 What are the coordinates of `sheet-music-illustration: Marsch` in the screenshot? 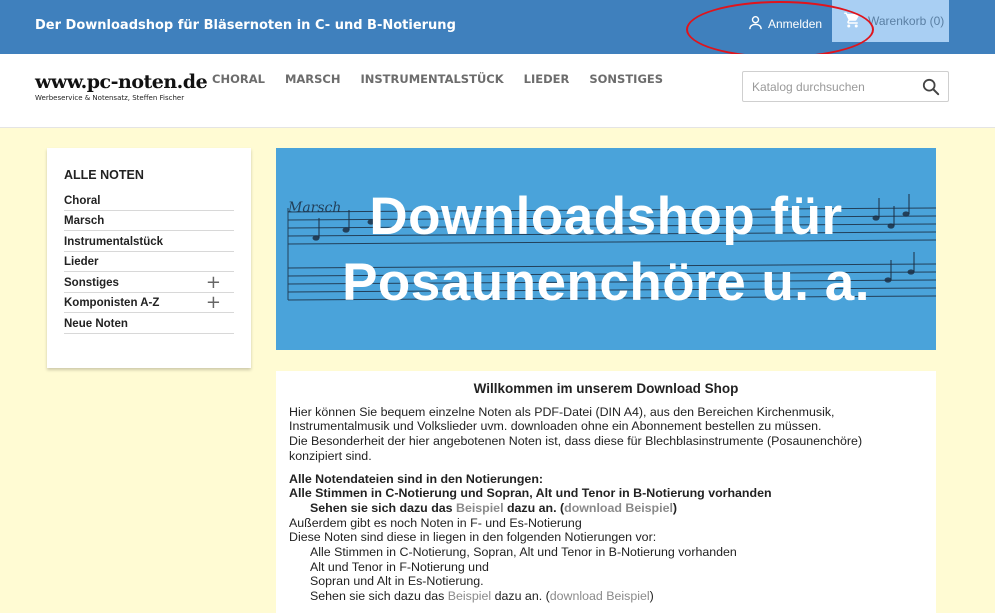 It's located at (611, 247).